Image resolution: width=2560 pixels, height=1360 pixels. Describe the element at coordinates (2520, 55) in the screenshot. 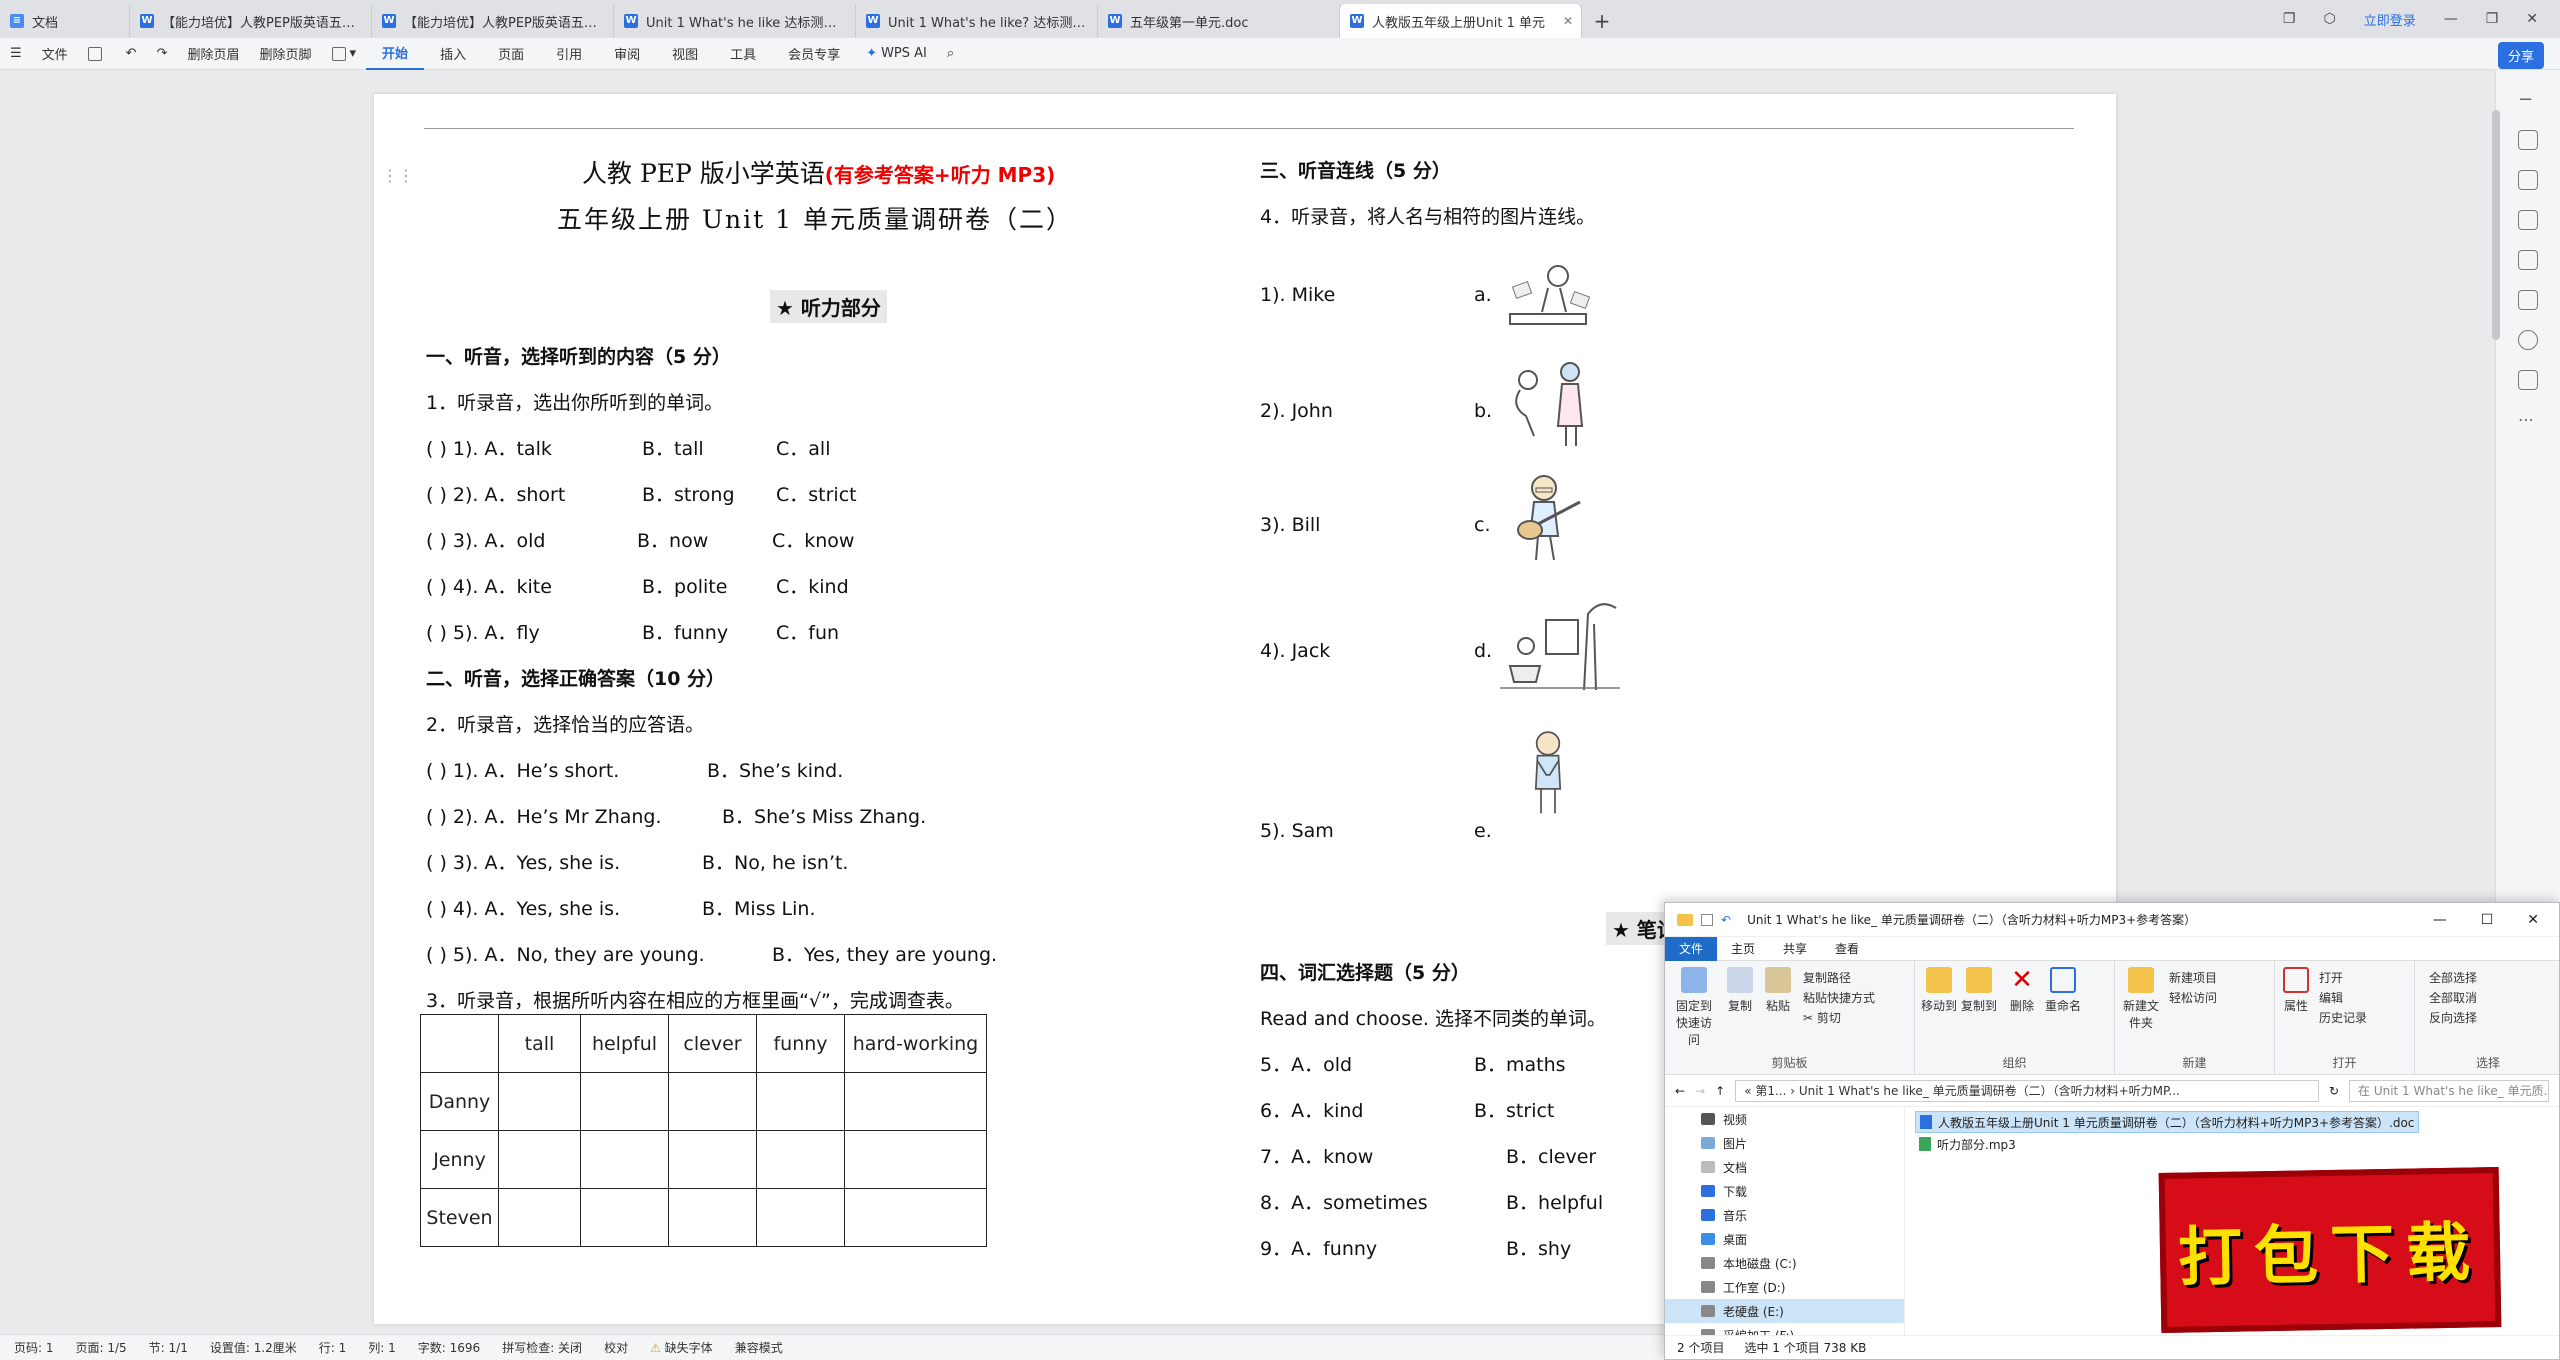

I see `share-button: 分享` at that location.